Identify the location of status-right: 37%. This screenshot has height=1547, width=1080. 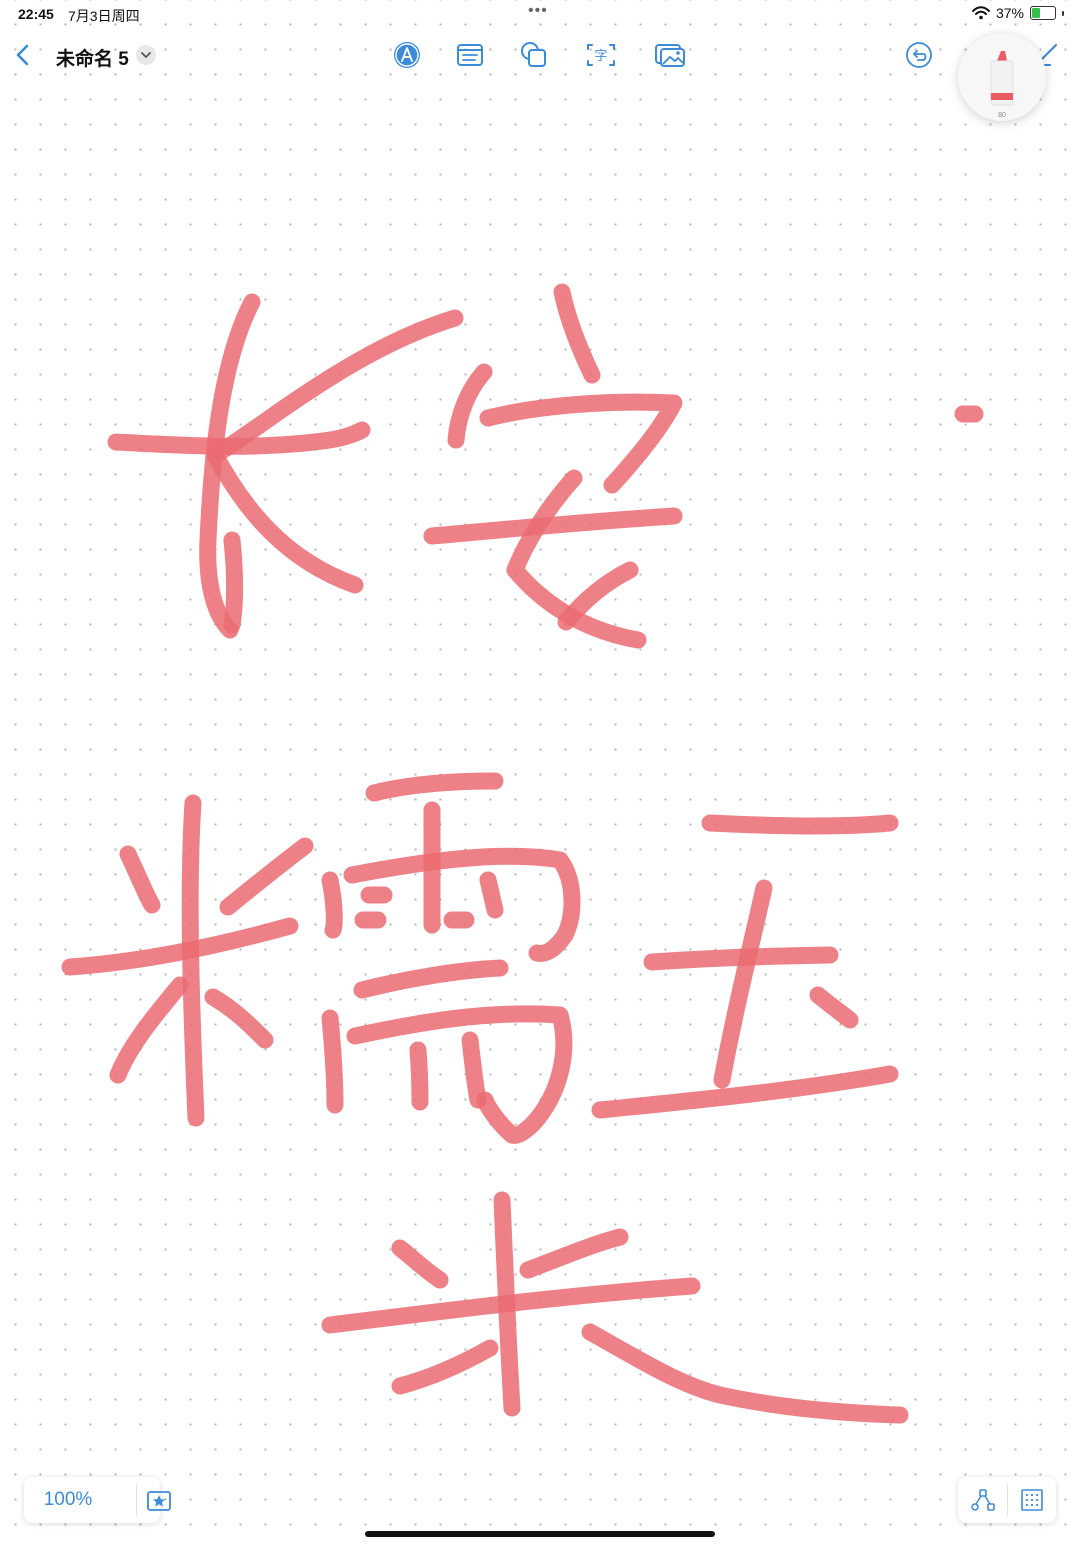
(1017, 13).